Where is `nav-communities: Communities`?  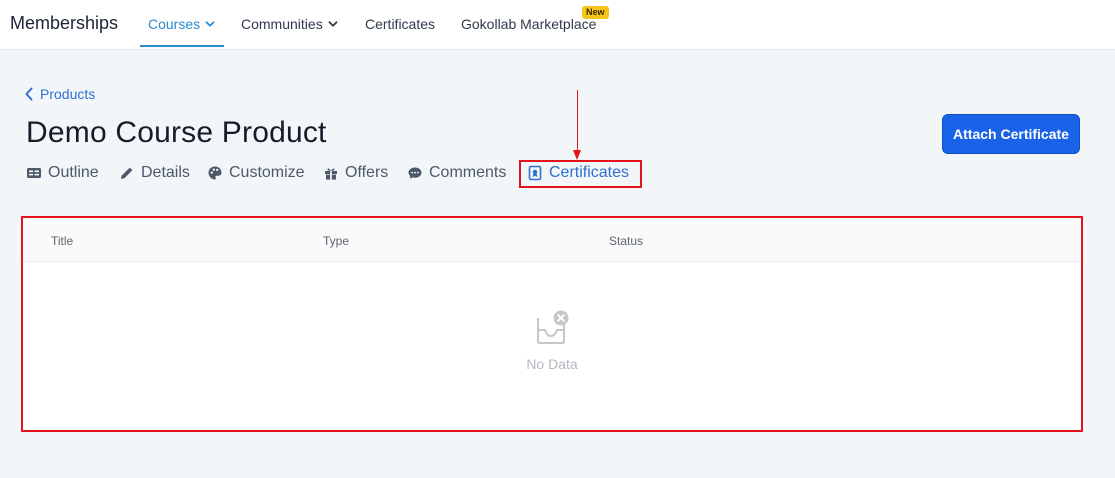
nav-communities: Communities is located at coordinates (289, 24).